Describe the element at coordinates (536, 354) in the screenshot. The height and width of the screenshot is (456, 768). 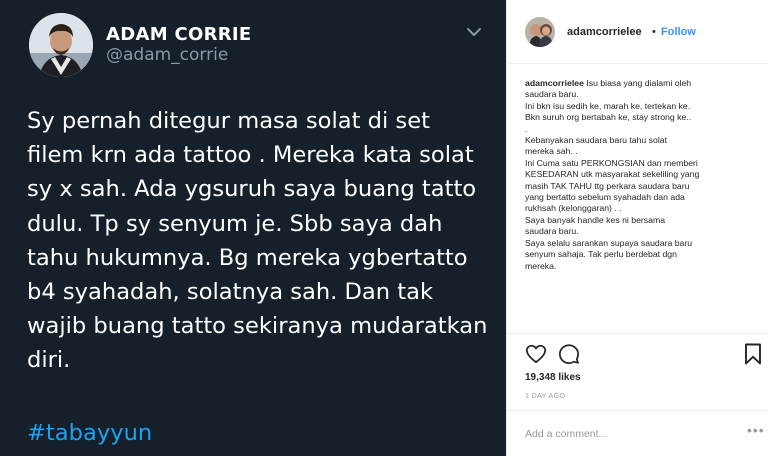
I see `heart-icon` at that location.